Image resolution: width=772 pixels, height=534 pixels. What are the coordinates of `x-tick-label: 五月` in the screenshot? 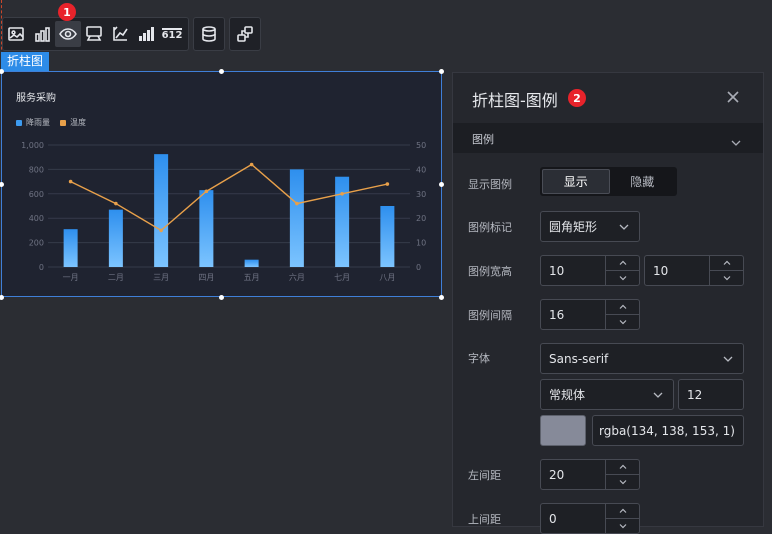 It's located at (252, 277).